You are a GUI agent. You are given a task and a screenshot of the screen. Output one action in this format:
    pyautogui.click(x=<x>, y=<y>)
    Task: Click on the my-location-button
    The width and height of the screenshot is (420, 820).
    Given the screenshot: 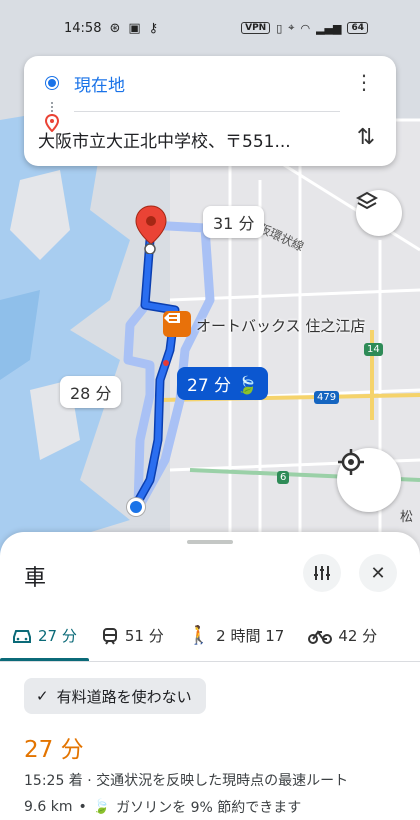 What is the action you would take?
    pyautogui.click(x=369, y=480)
    